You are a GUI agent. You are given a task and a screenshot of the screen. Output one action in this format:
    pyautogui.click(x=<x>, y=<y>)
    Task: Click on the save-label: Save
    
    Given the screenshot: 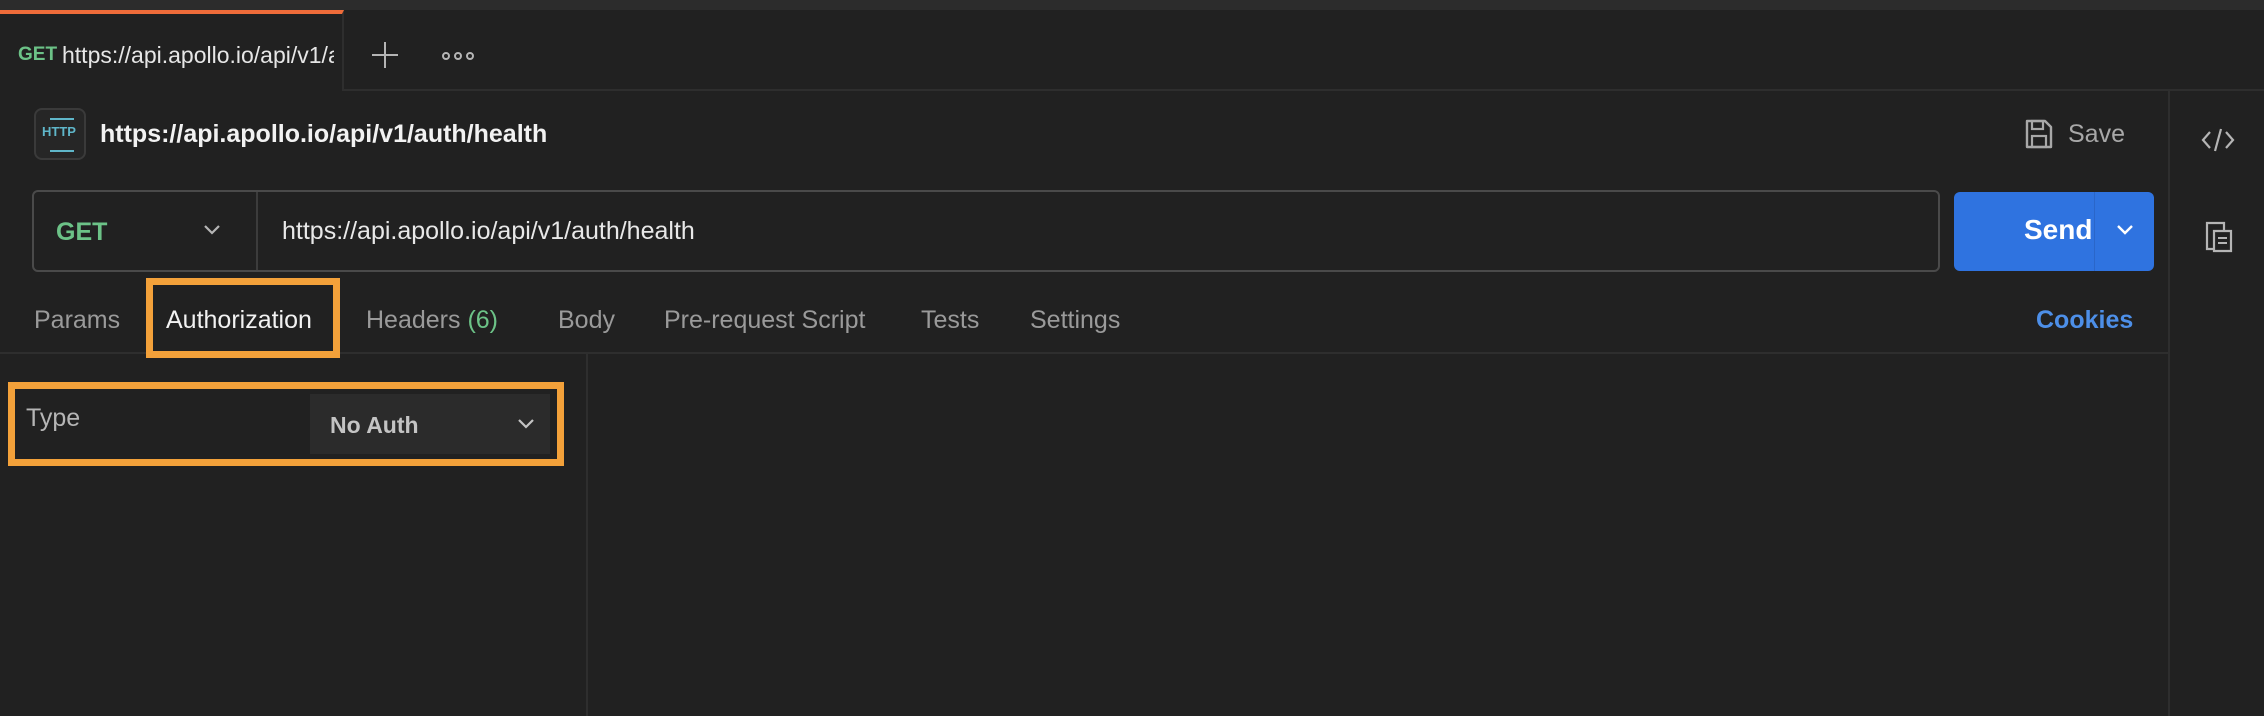 What is the action you would take?
    pyautogui.click(x=2096, y=133)
    